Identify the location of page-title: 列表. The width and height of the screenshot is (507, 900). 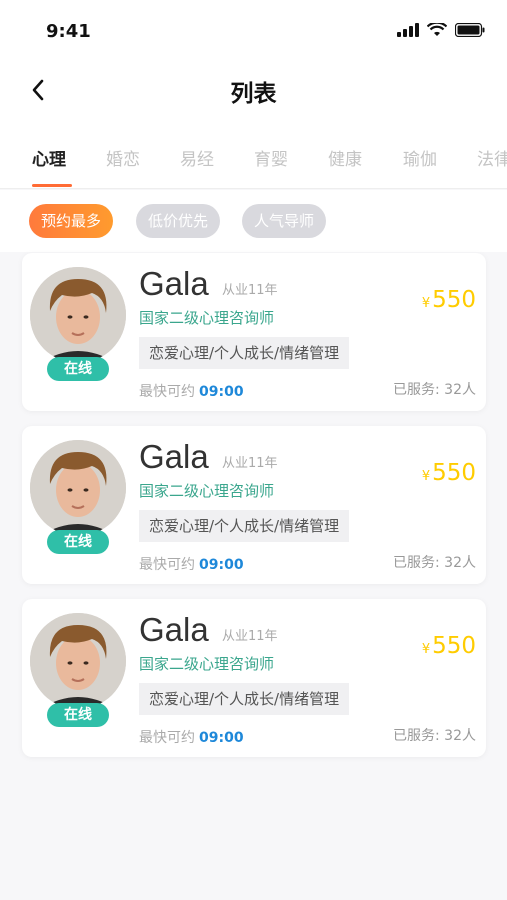
(253, 94).